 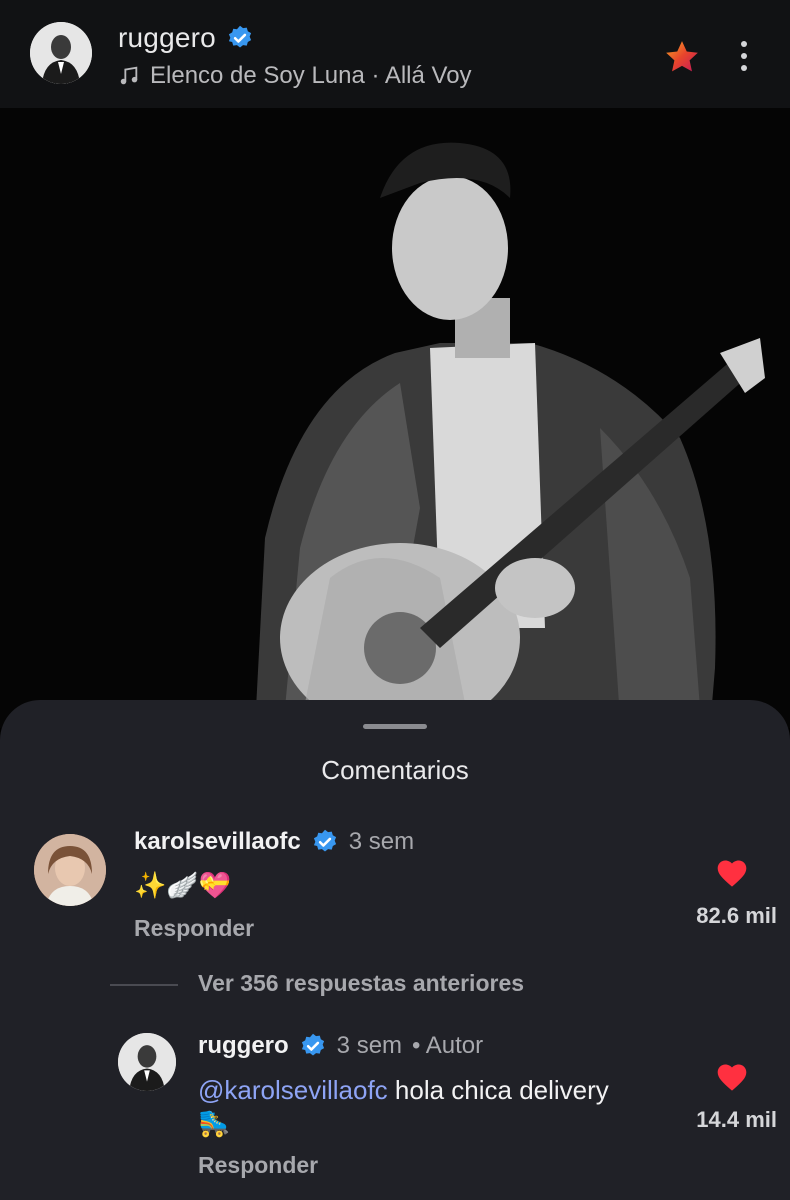 I want to click on favorite-star-icon, so click(x=682, y=57).